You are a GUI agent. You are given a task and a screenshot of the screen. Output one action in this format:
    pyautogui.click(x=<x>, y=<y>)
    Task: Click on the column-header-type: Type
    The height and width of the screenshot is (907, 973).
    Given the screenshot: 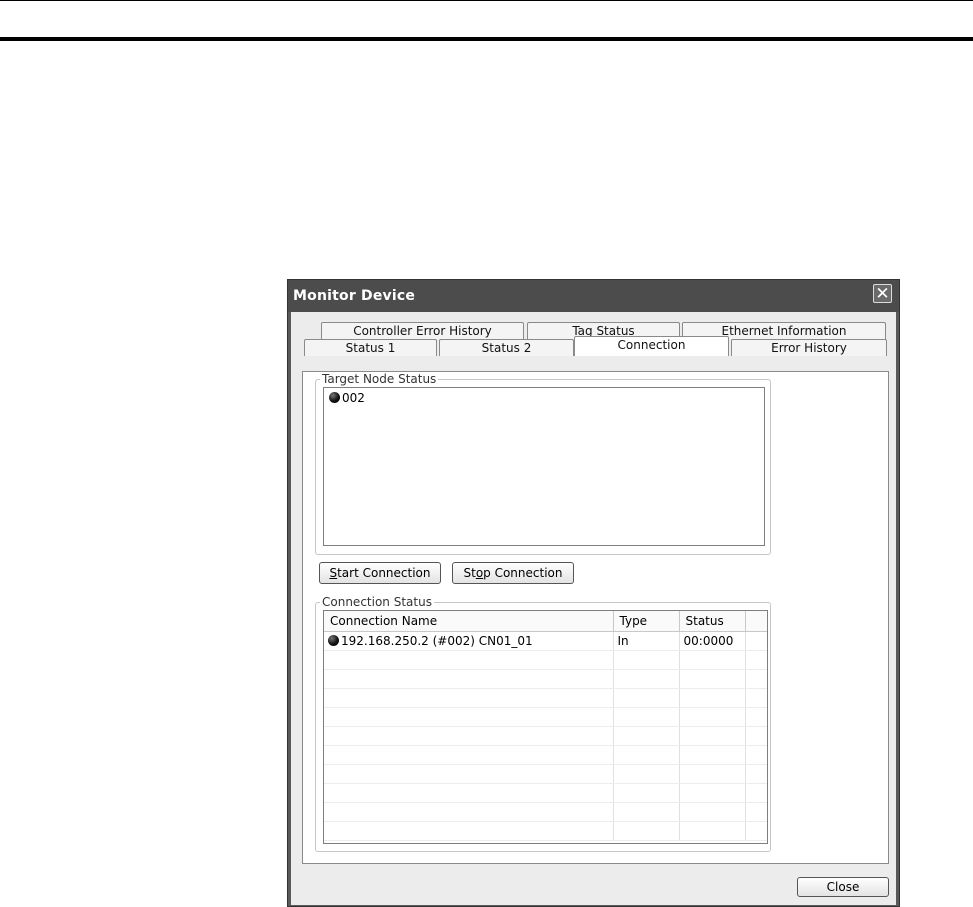 What is the action you would take?
    pyautogui.click(x=646, y=621)
    